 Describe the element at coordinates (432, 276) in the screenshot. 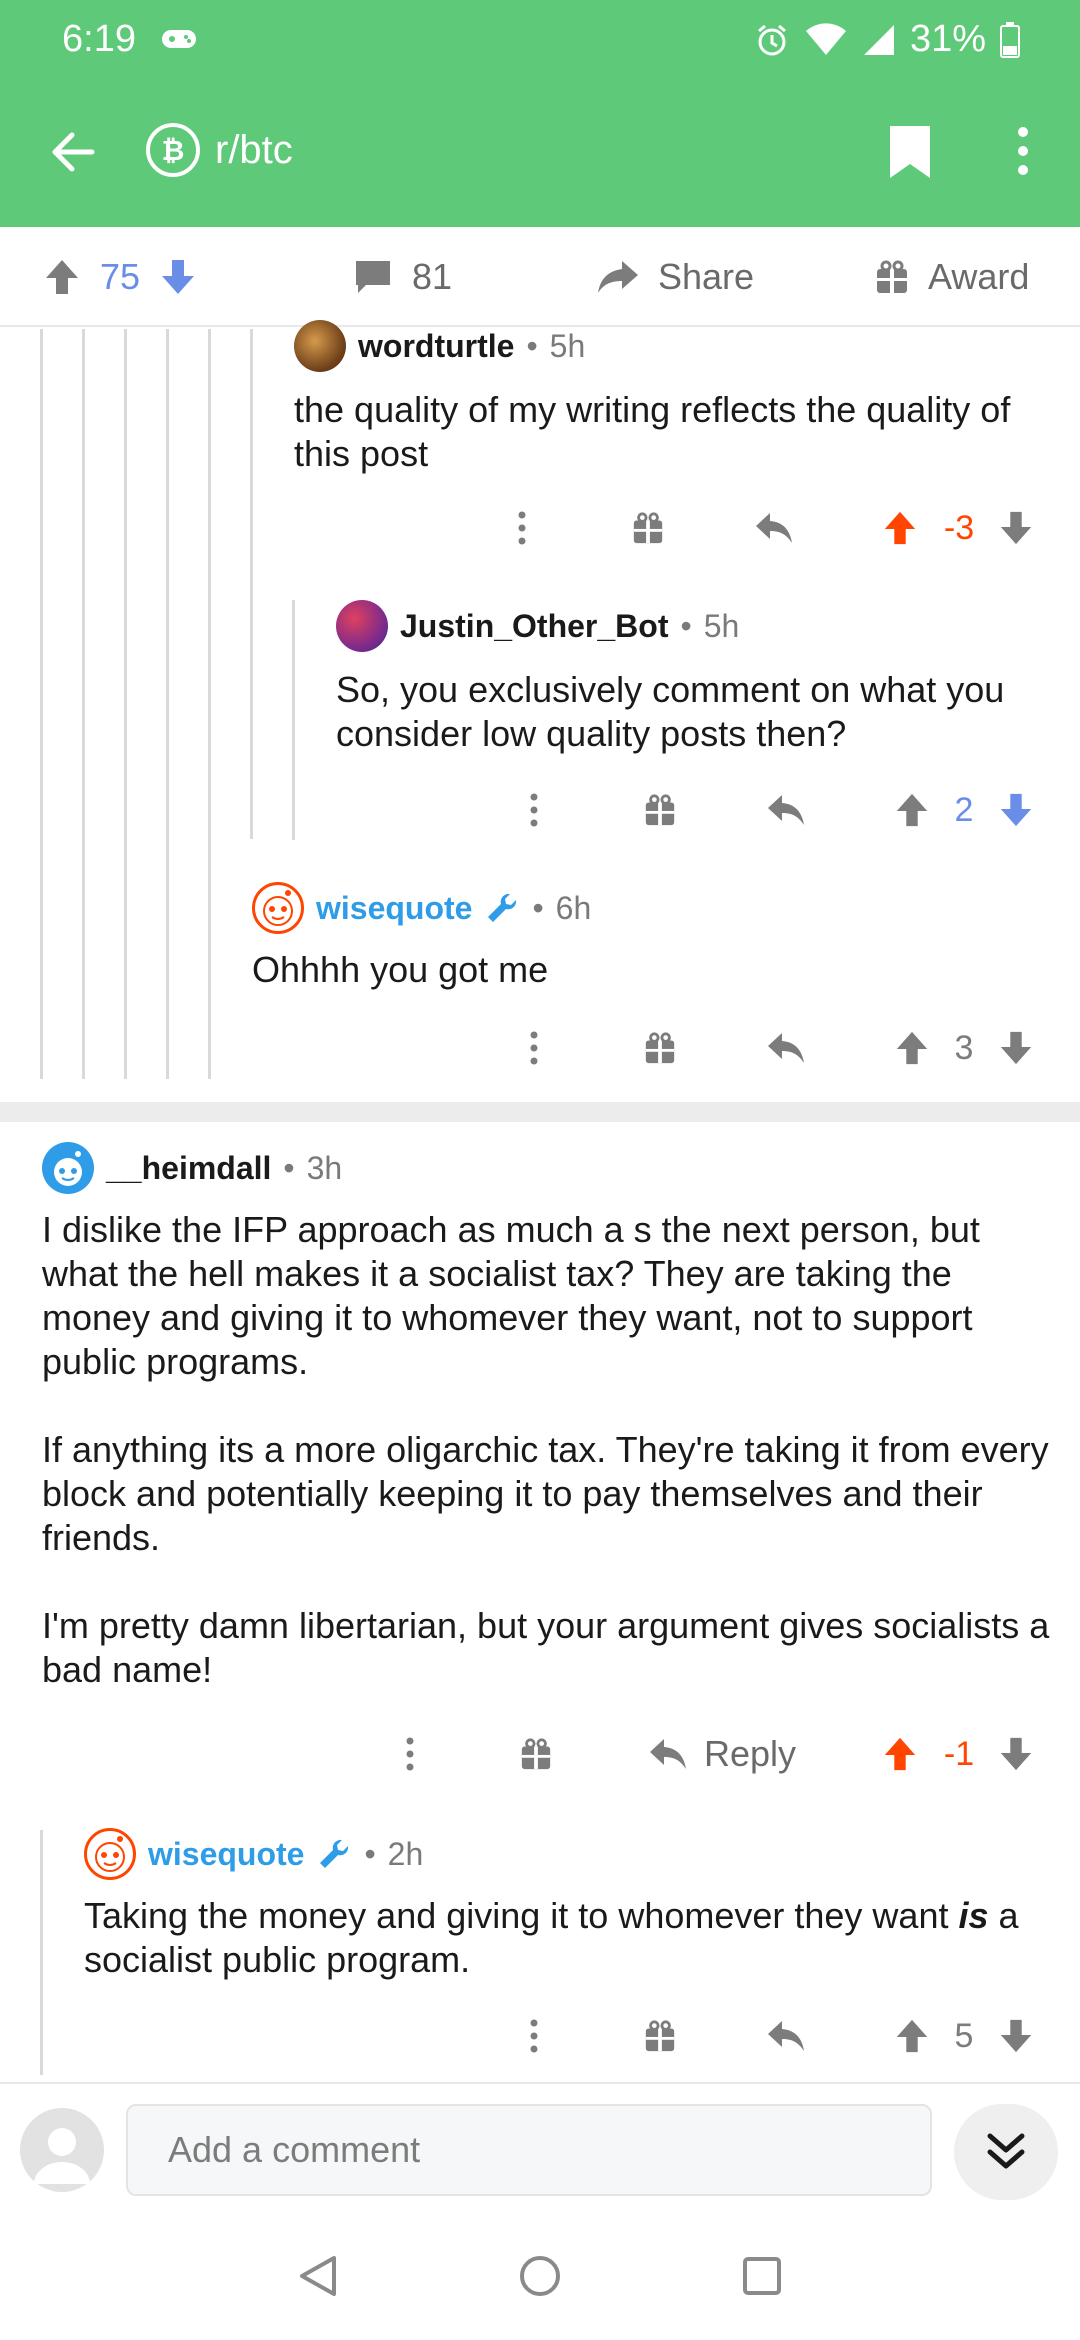

I see `comment-count: 81` at that location.